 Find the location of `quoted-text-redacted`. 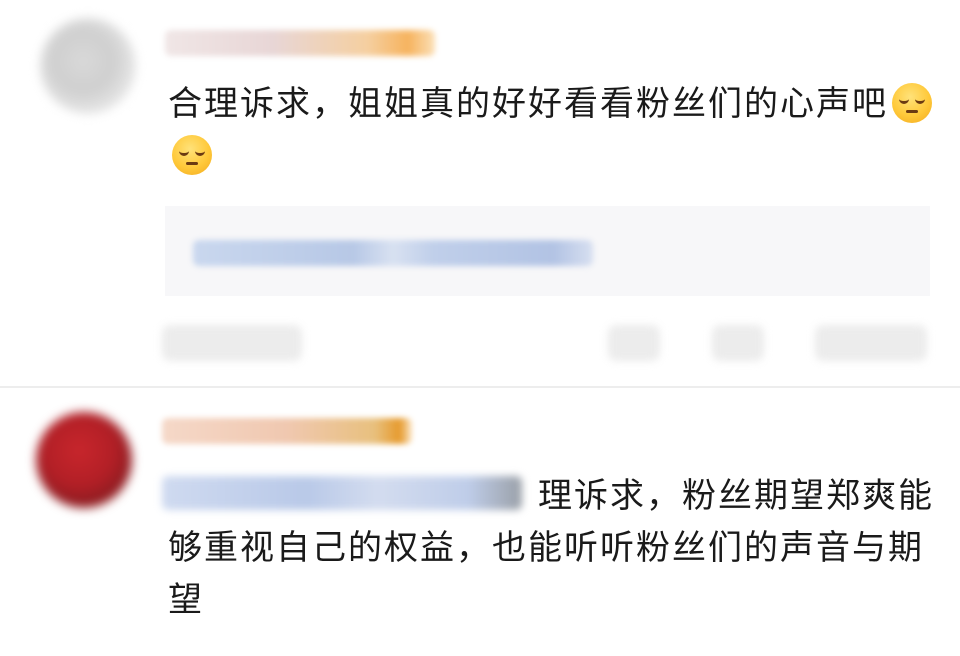

quoted-text-redacted is located at coordinates (393, 253).